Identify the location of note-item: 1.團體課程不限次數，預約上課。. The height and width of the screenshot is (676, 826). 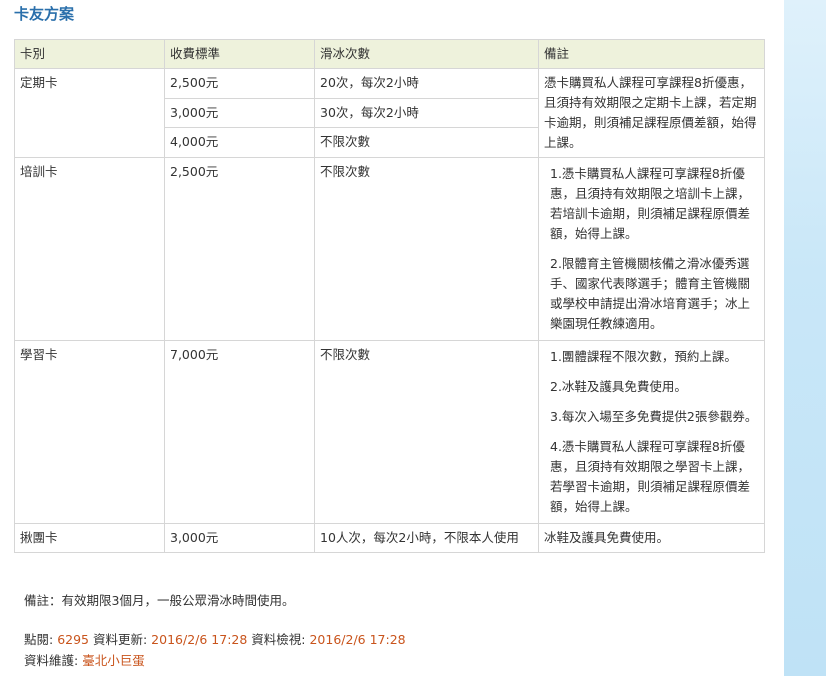
(643, 356).